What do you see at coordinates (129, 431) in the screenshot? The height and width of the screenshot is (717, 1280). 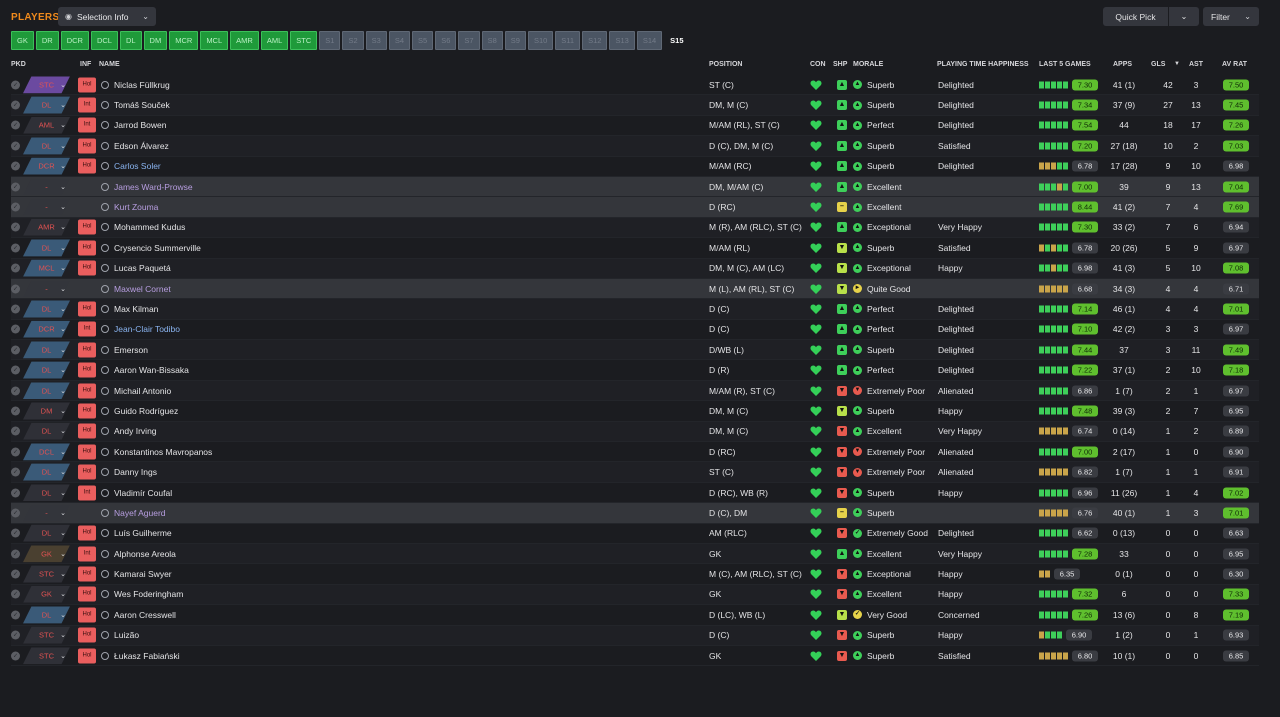 I see `player-name: Andy Irving` at bounding box center [129, 431].